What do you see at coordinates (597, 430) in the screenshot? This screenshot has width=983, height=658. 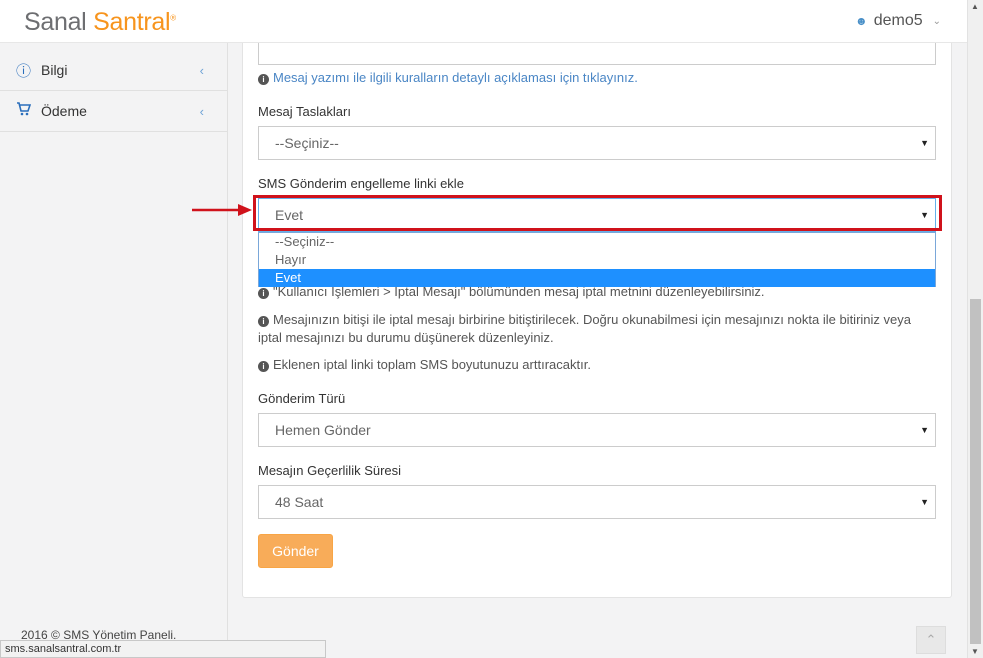 I see `send-type-select: Hemen Gönder ▼` at bounding box center [597, 430].